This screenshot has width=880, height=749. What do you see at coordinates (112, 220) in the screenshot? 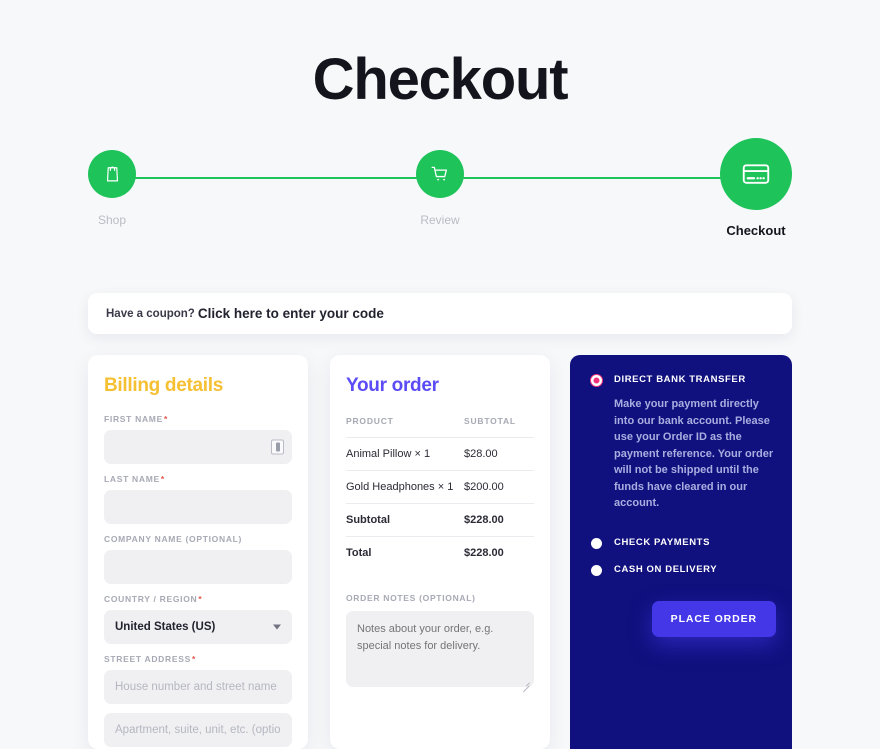
I see `stepper-step-shop-label: Shop` at bounding box center [112, 220].